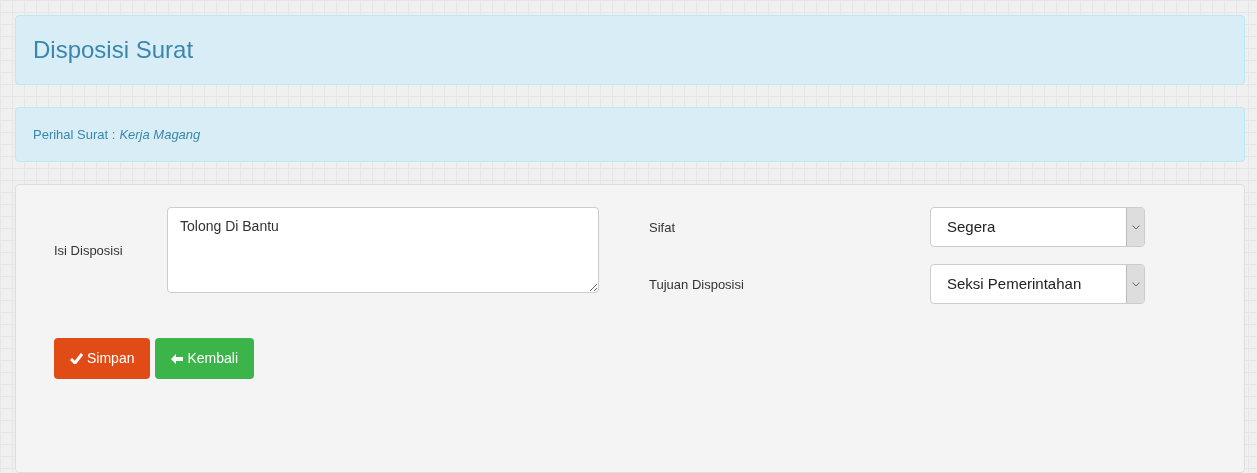 The width and height of the screenshot is (1257, 473). I want to click on save-button: Simpan, so click(102, 359).